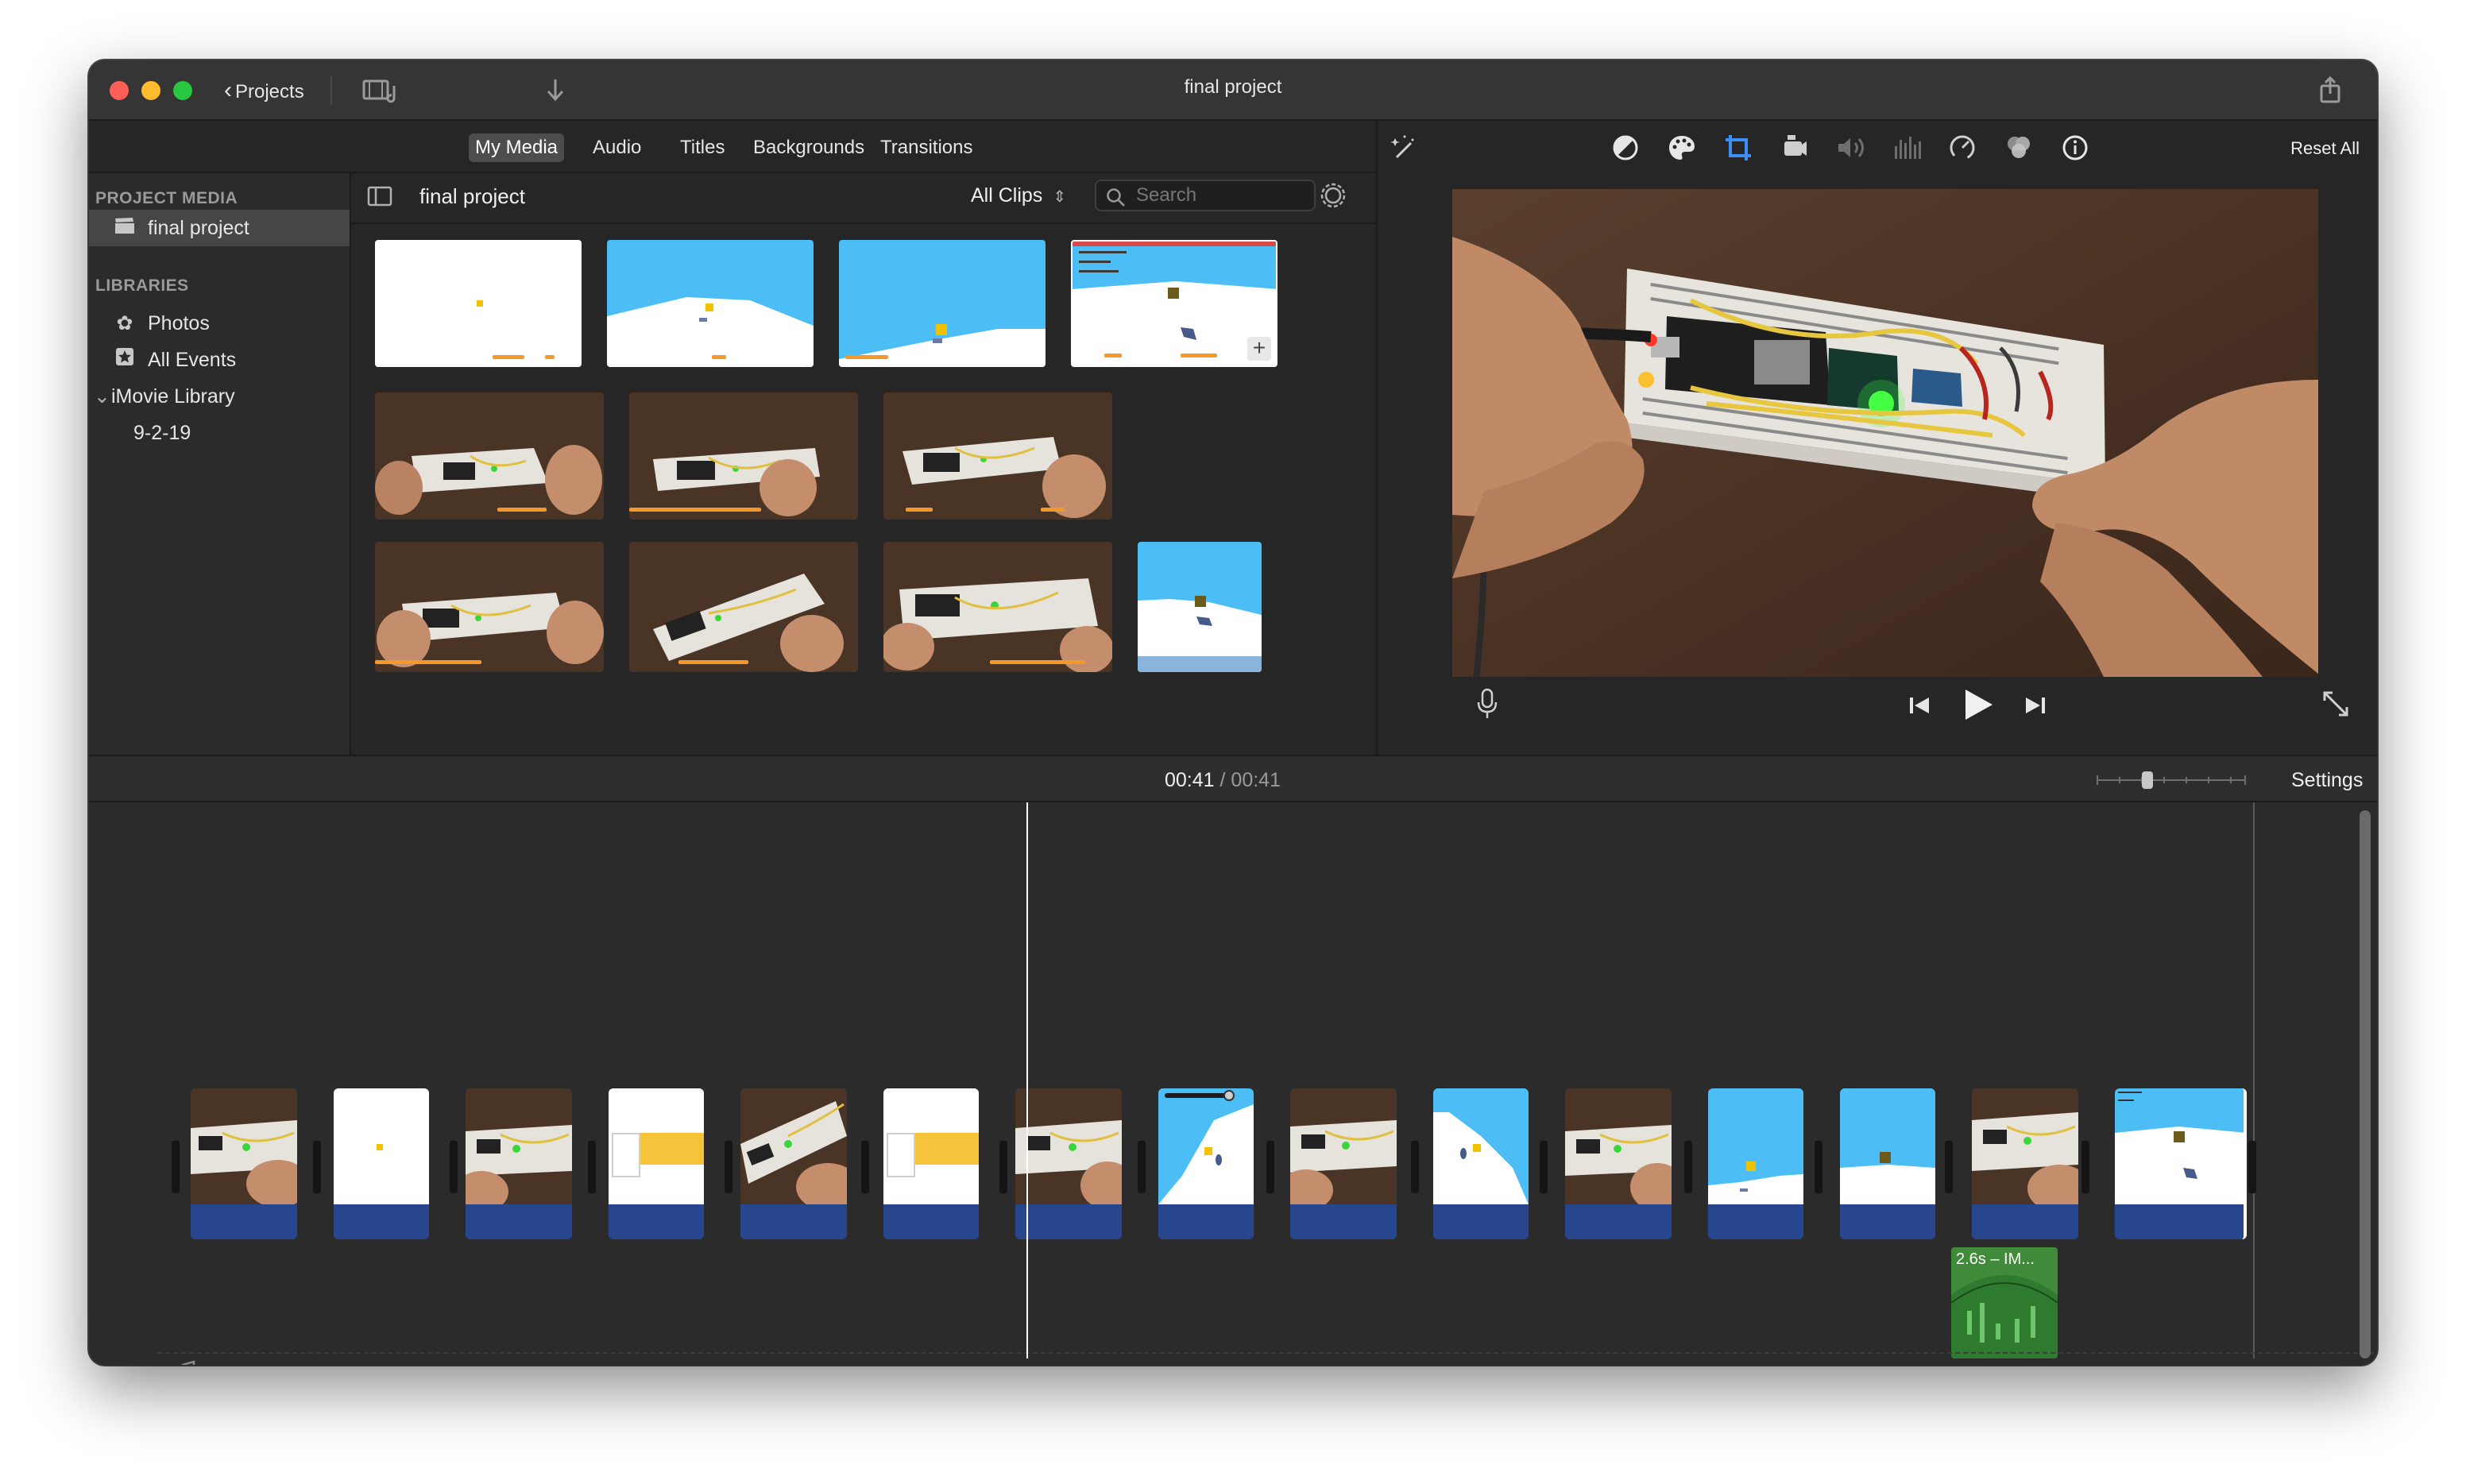  Describe the element at coordinates (2075, 150) in the screenshot. I see `info-icon` at that location.